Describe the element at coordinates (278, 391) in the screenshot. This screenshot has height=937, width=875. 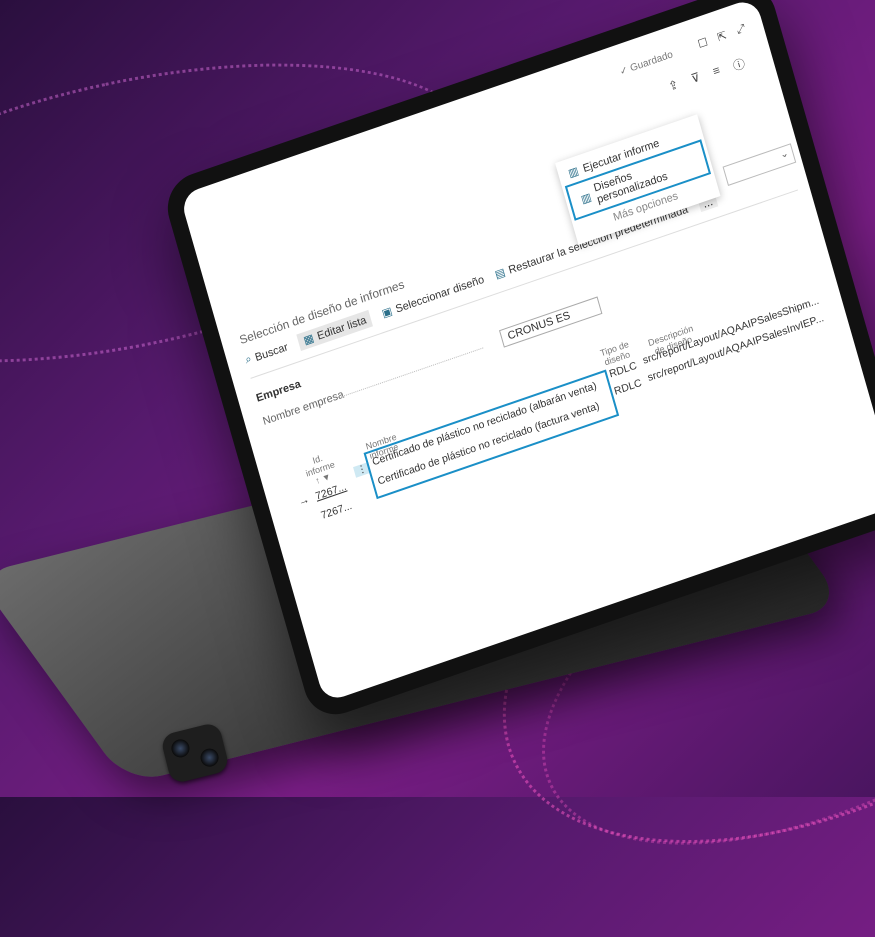
I see `company-section-label: Empresa` at that location.